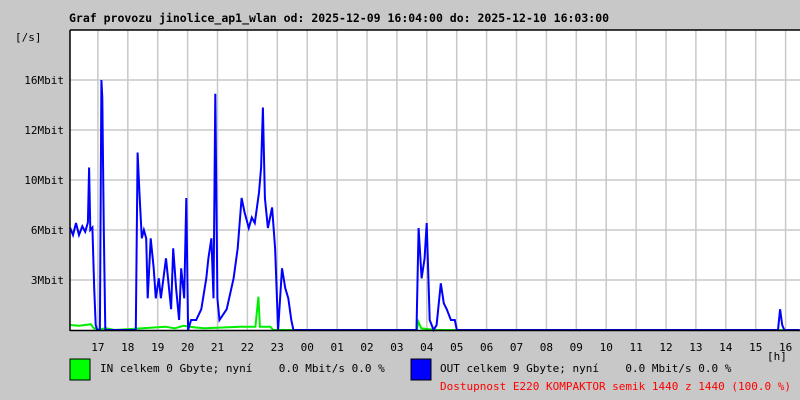  What do you see at coordinates (247, 347) in the screenshot?
I see `x-tick-label: 22` at bounding box center [247, 347].